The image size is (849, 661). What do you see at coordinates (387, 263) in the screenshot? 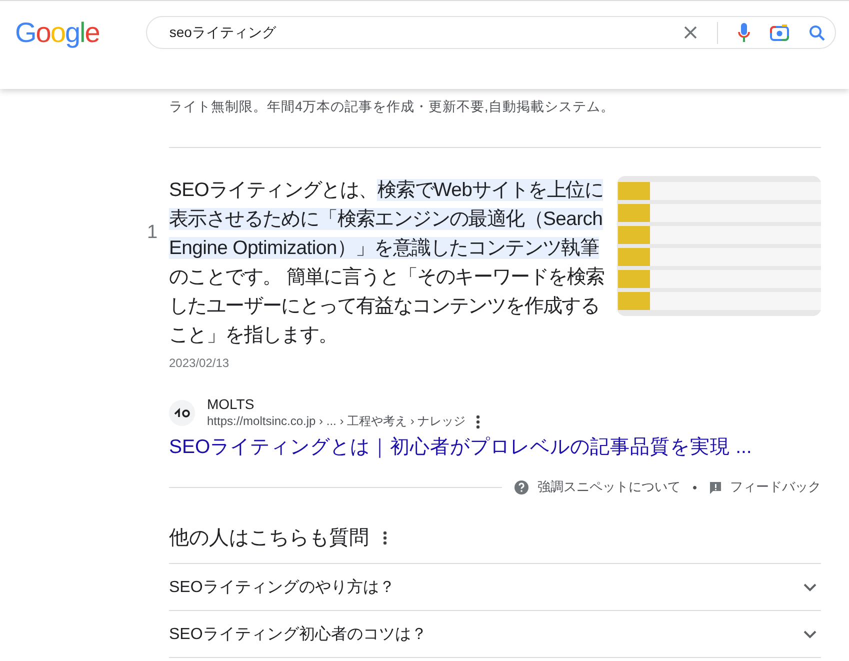
I see `snippet-text: SEOライティングとは、検索でWebサイトを上位に表示させるために「検索エンジンの最適化（Search Engine Optimization）」を意識したコンテンツ執筆 のことです。 簡単に言うと「そのキーワードを検索したユーザーにとって有益なコンテンツを作成すること」を指します。` at bounding box center [387, 263].